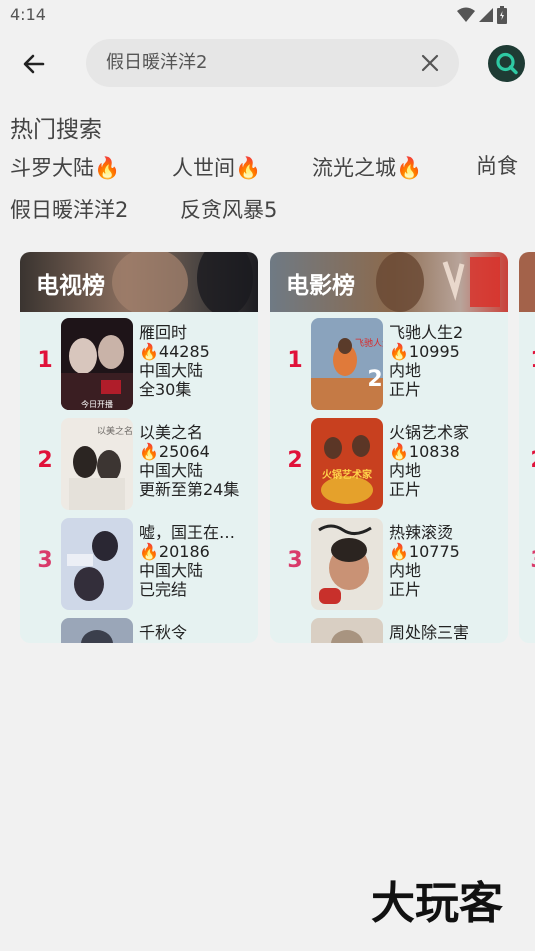 The height and width of the screenshot is (951, 535). I want to click on movie-board-item: 1 飞驰人生 2 飞驰人生2 🔥10995 内地 正片, so click(389, 366).